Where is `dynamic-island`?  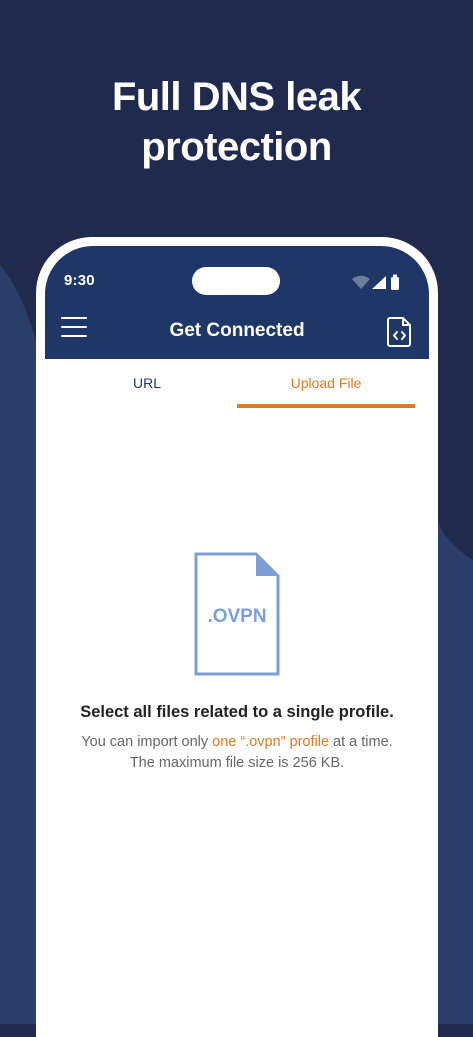
dynamic-island is located at coordinates (236, 281).